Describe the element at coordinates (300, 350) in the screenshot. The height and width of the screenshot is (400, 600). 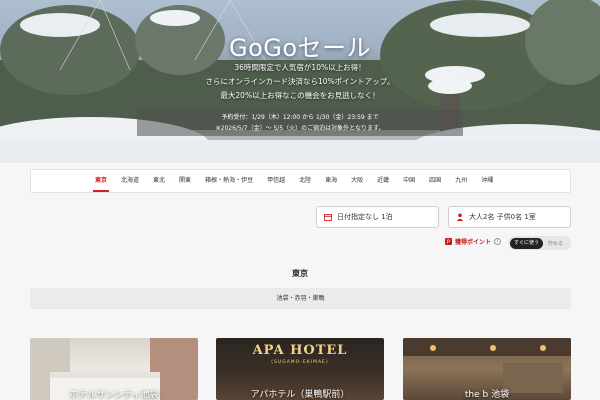
I see `hotel-sign: APA HOTEL` at that location.